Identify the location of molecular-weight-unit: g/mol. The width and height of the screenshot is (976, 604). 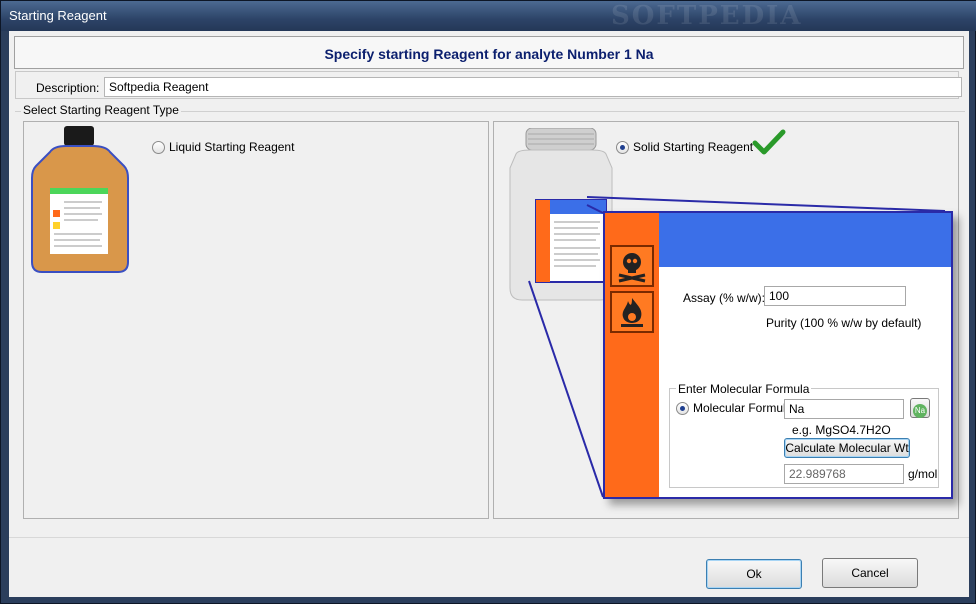
(923, 474).